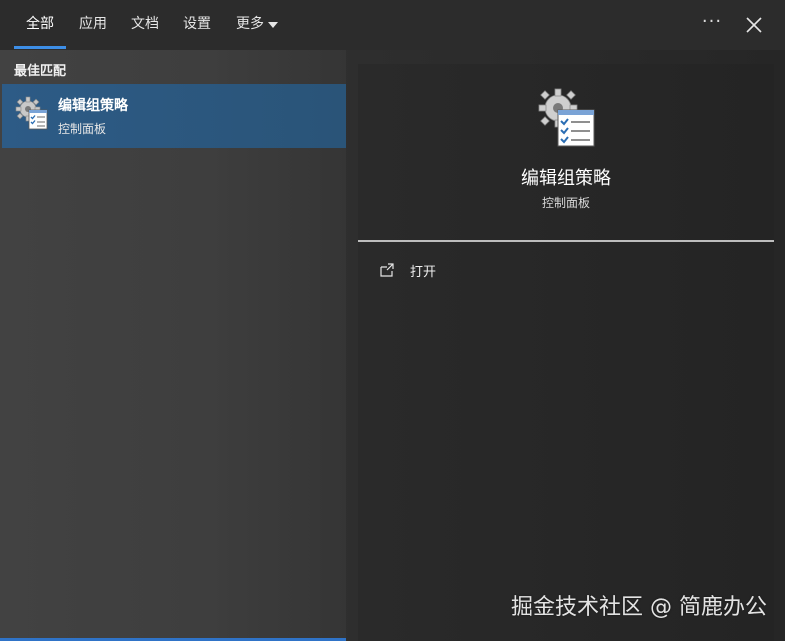 The image size is (785, 641). What do you see at coordinates (407, 270) in the screenshot?
I see `open-action: 打开` at bounding box center [407, 270].